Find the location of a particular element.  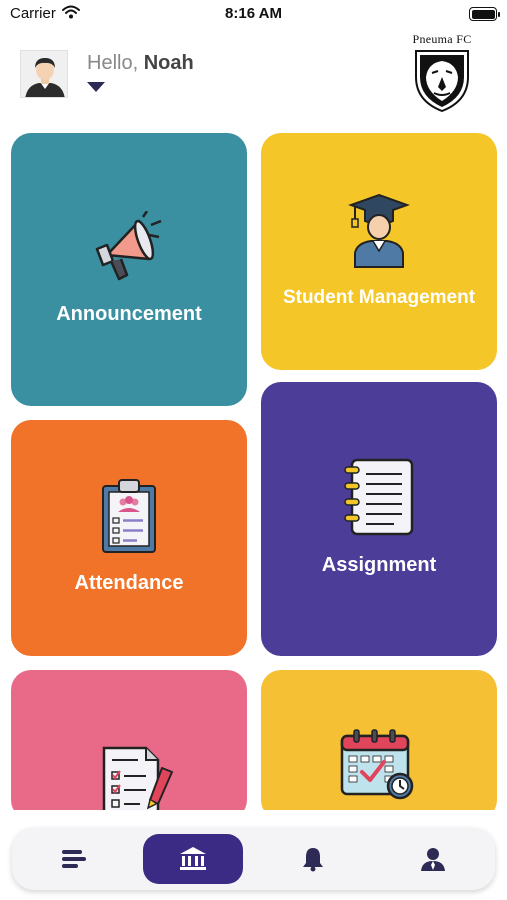

document-pen-icon is located at coordinates (138, 783).